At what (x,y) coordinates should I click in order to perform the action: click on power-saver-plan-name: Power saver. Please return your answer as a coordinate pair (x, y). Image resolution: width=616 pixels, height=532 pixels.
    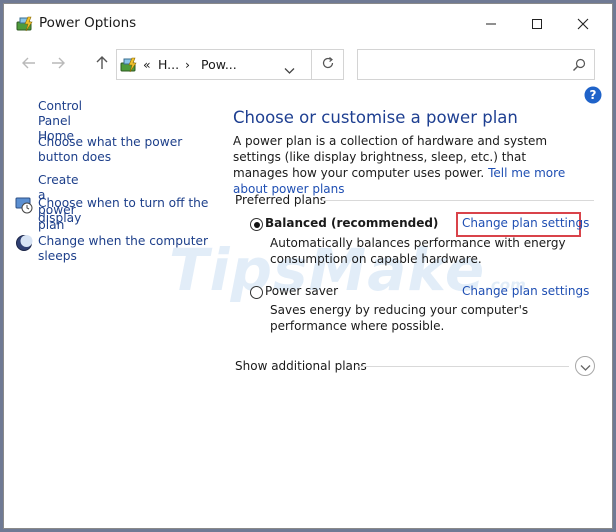
    Looking at the image, I should click on (301, 291).